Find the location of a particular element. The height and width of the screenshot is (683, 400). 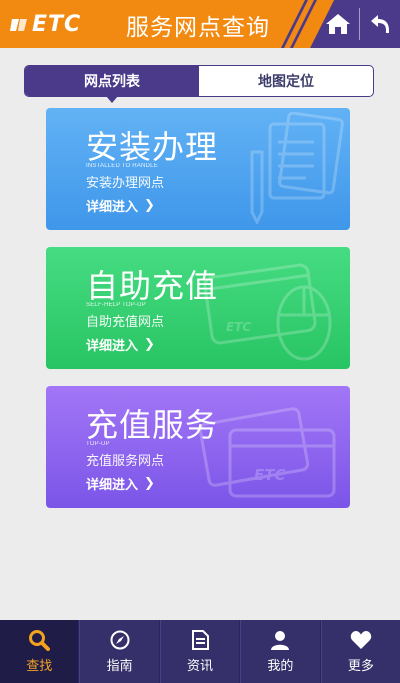

nav-item-news: 资讯 is located at coordinates (200, 651).